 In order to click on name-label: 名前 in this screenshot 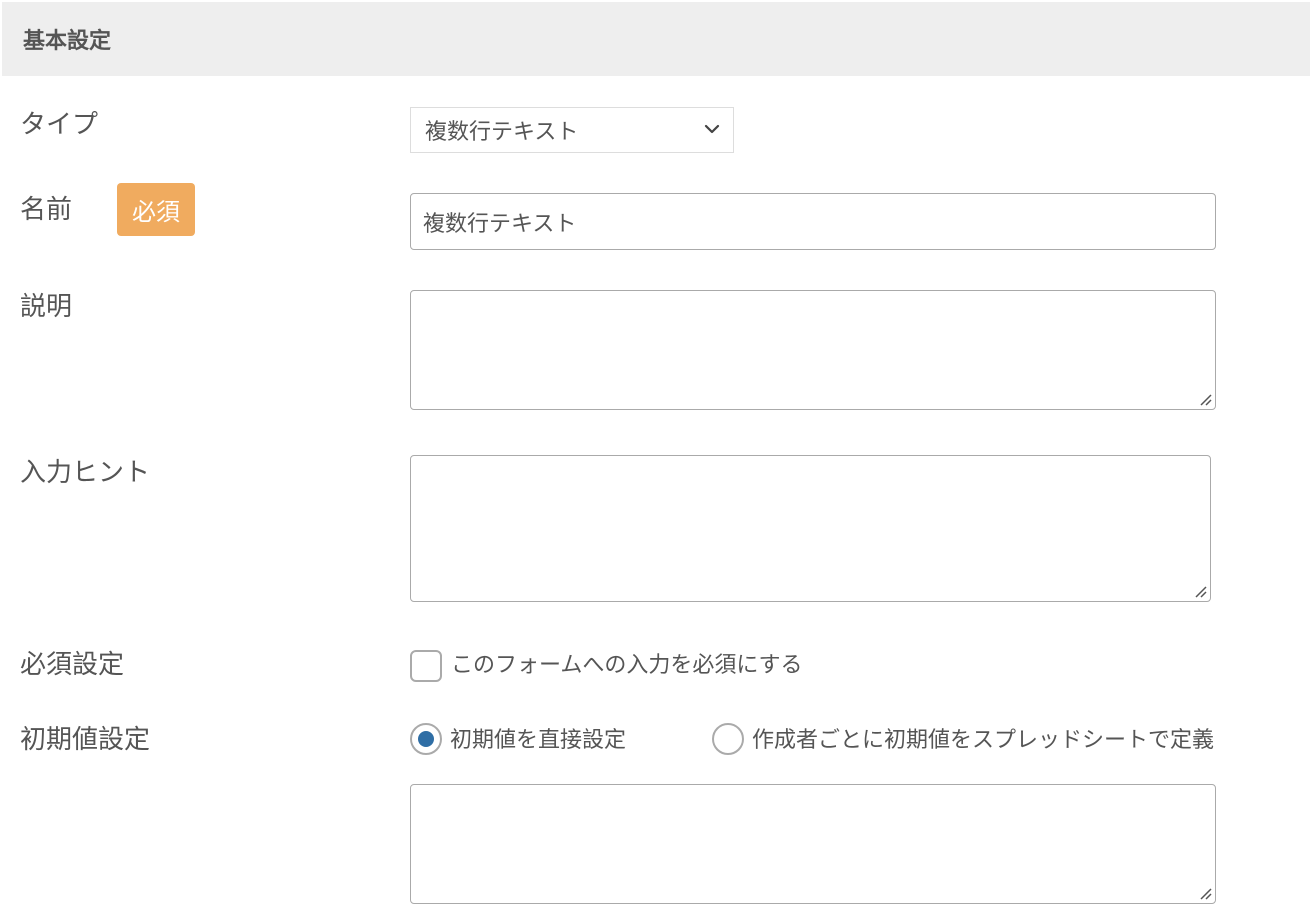, I will do `click(46, 210)`.